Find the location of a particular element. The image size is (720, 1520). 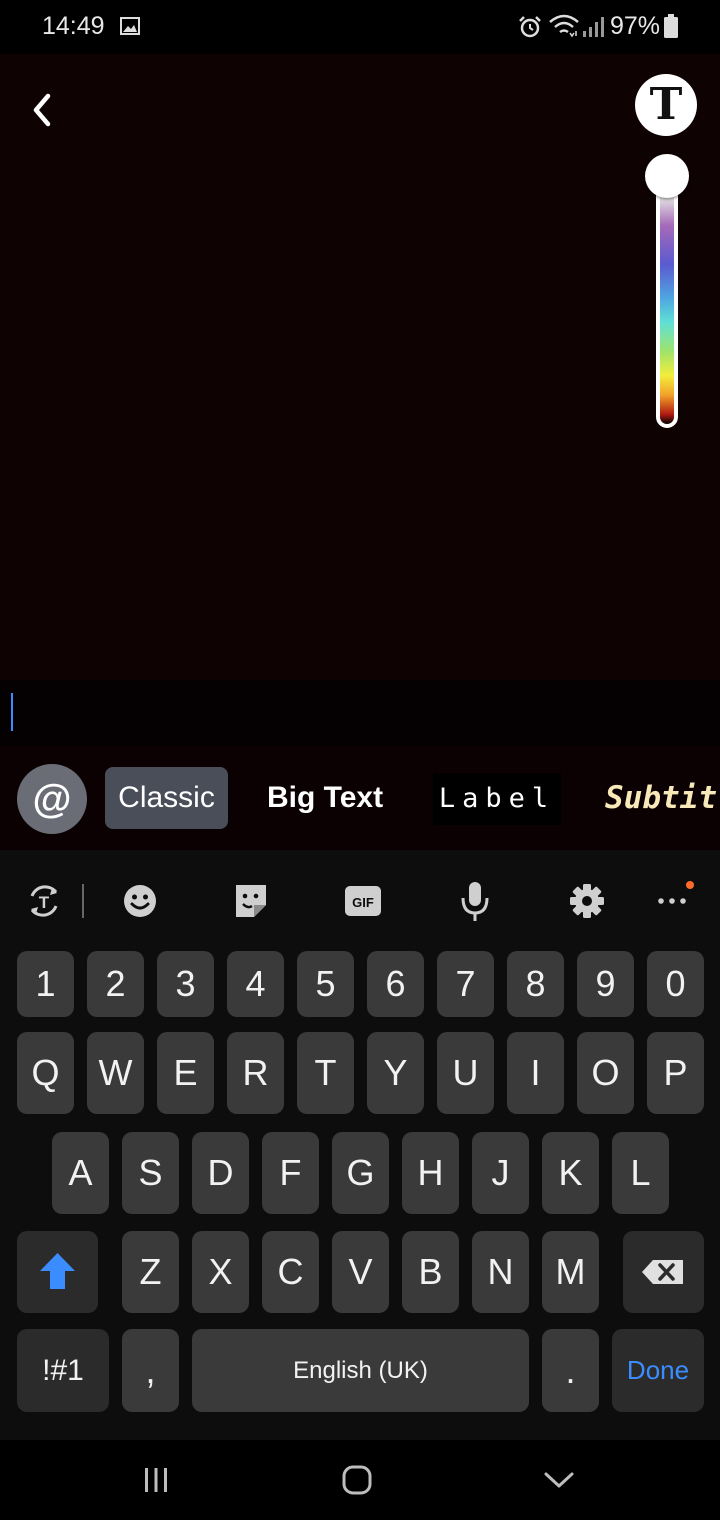

svg-text: GIF is located at coordinates (363, 902).